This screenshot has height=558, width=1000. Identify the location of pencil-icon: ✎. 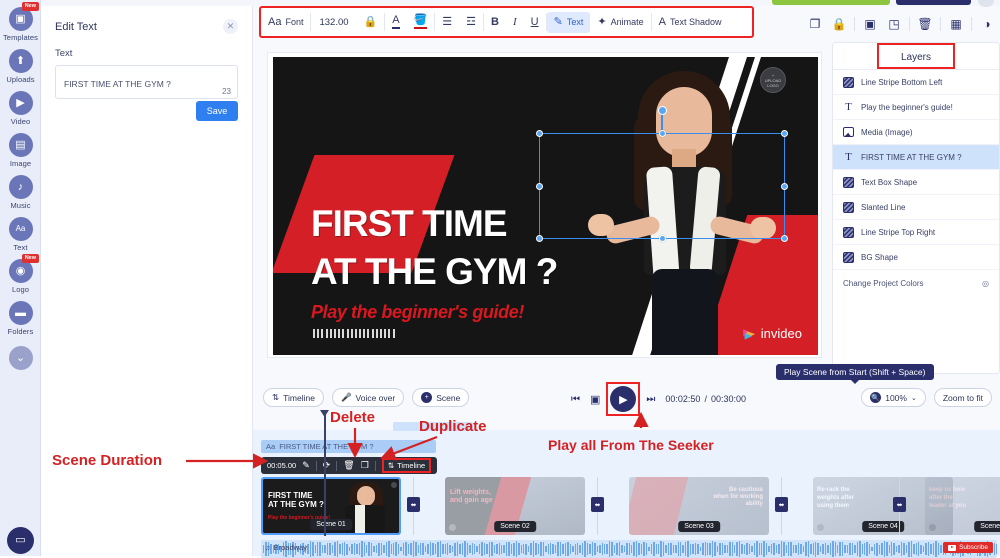
(306, 465).